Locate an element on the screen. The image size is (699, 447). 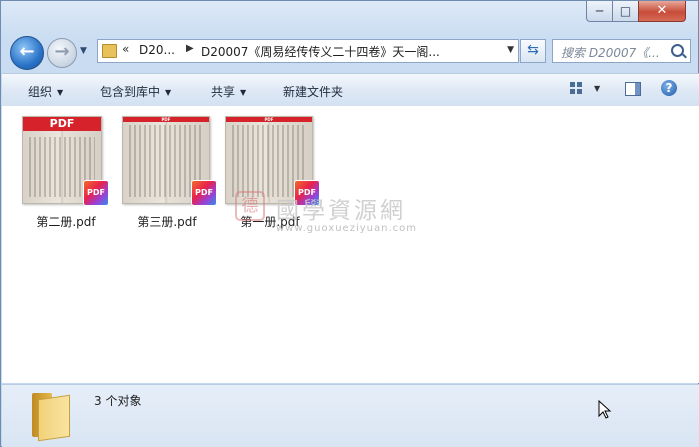
view-options-dropdown: ▼ is located at coordinates (597, 88).